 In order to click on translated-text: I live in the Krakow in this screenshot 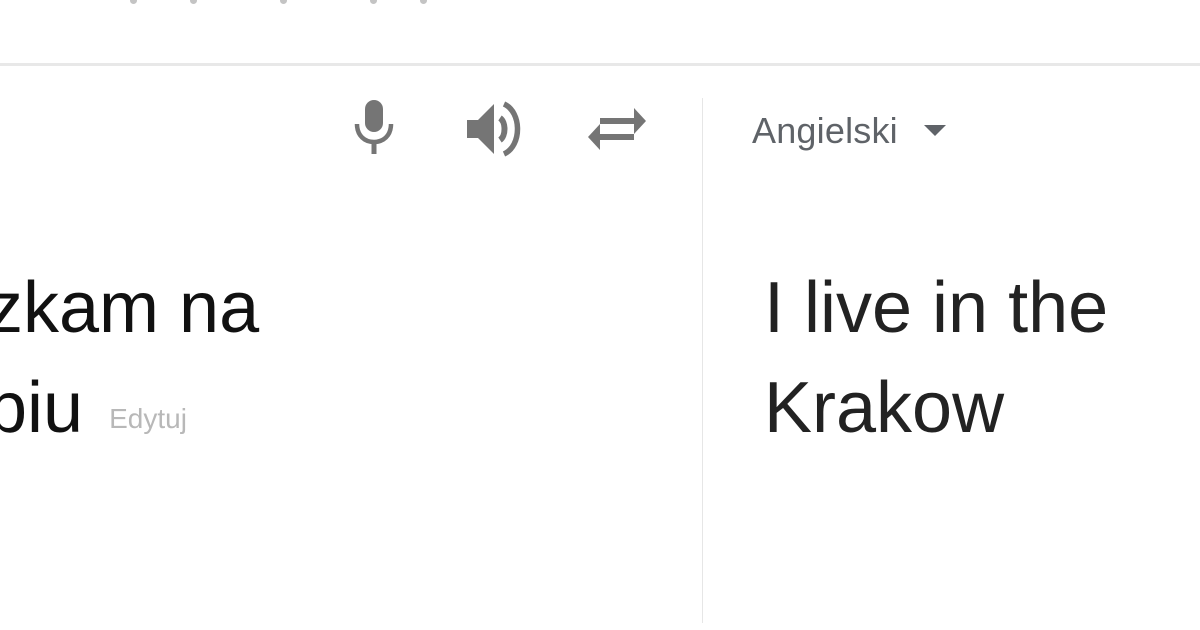, I will do `click(982, 358)`.